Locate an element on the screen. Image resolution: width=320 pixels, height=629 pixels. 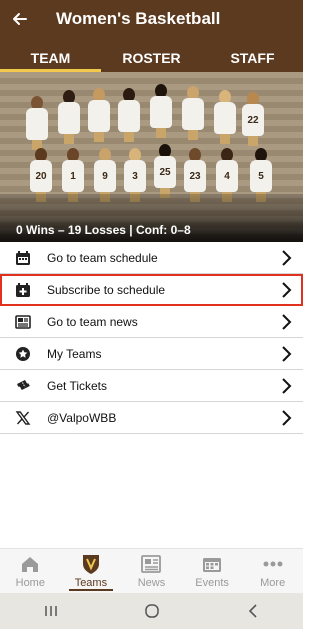
list-item-team-schedule: Go to team schedule is located at coordinates (151, 258).